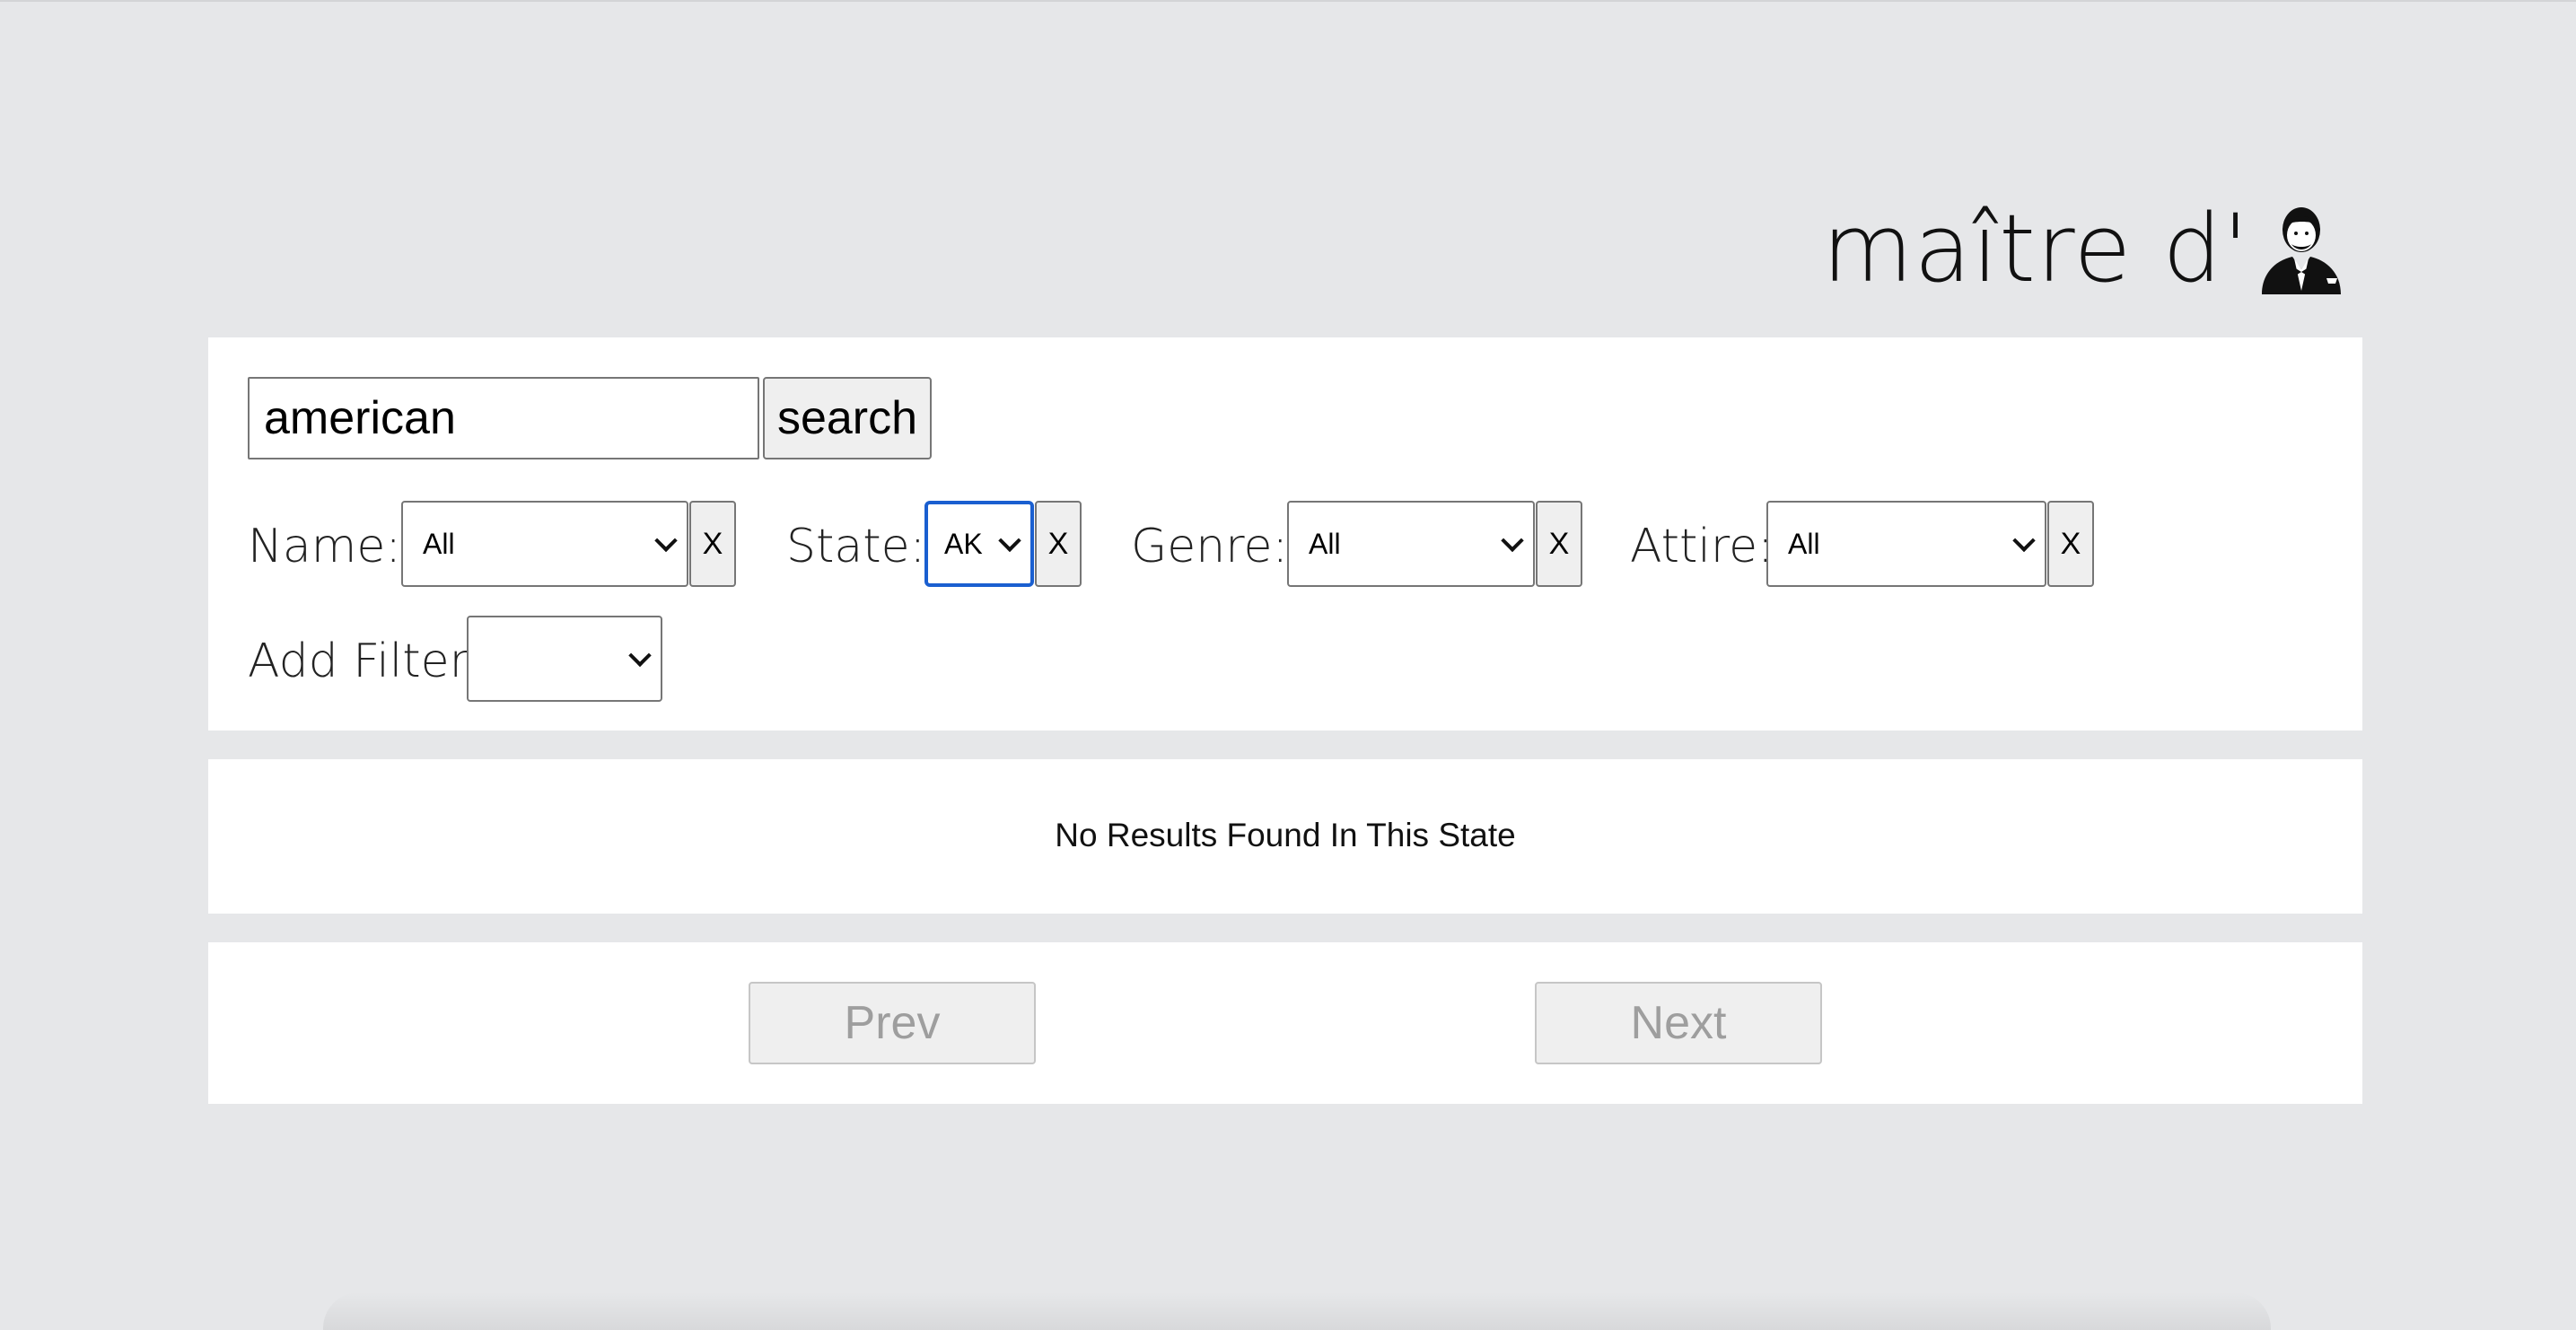 The width and height of the screenshot is (2576, 1330). What do you see at coordinates (324, 547) in the screenshot?
I see `name-filter-label: Name:` at bounding box center [324, 547].